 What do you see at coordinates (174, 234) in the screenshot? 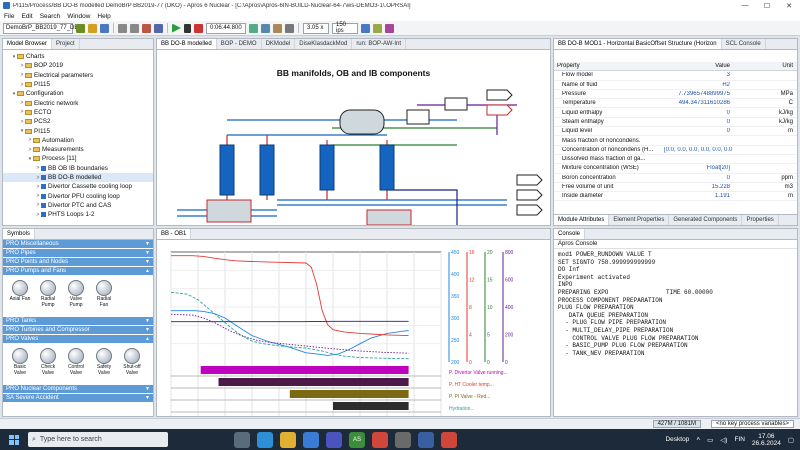
I see `tab-chart-bb-ob1: BB - OB1` at bounding box center [174, 234].